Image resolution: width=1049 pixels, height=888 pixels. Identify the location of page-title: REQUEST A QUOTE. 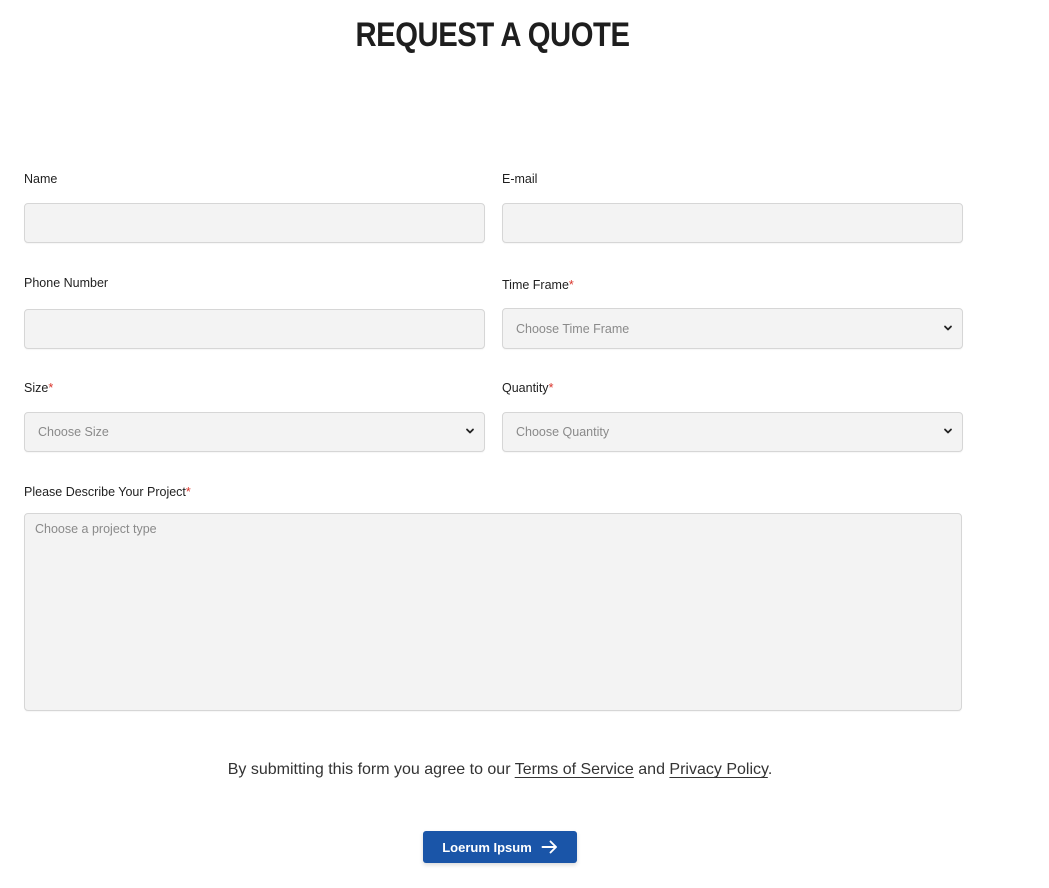
(492, 35).